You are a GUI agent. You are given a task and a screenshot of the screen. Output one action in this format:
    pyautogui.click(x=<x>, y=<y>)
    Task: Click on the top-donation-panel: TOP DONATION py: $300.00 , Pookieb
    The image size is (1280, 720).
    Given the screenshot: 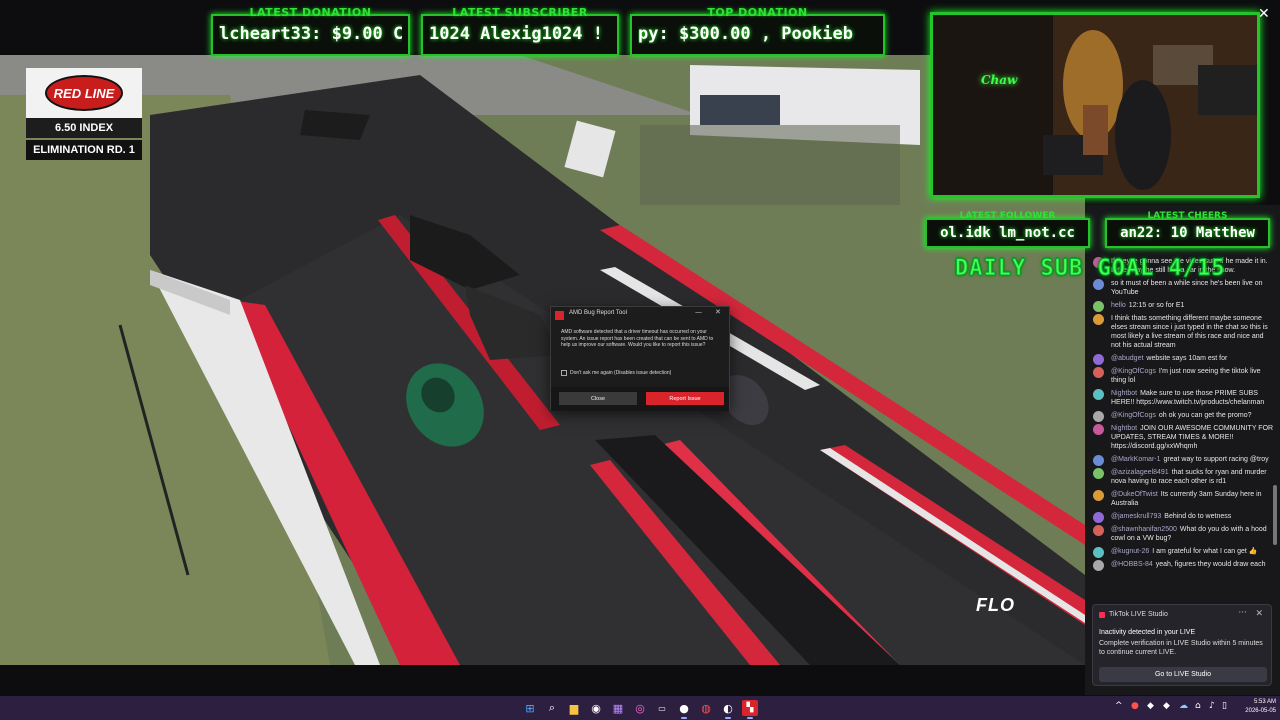 What is the action you would take?
    pyautogui.click(x=757, y=31)
    